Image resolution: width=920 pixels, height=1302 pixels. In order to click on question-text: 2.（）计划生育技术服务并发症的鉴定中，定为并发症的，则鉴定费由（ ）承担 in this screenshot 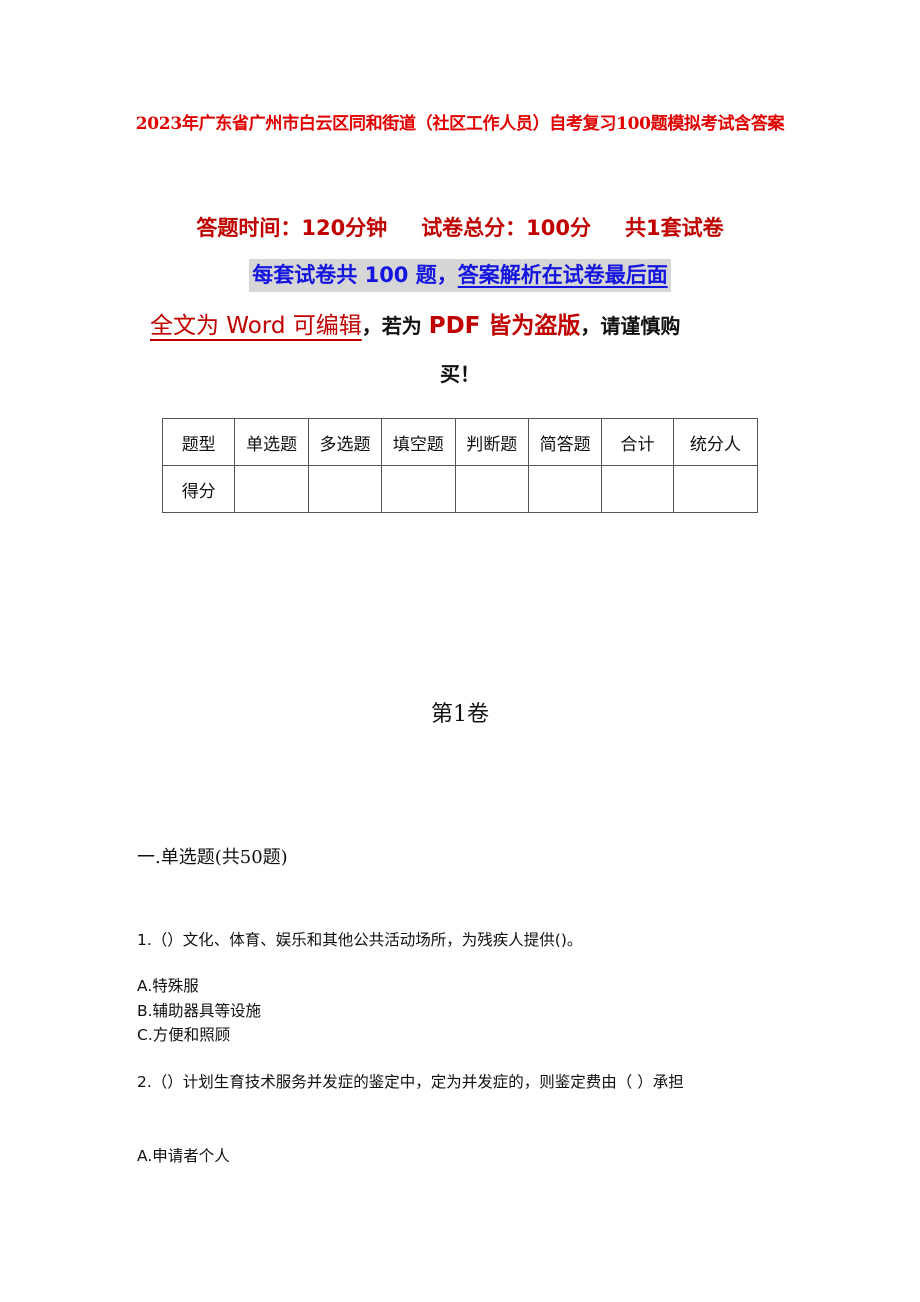, I will do `click(410, 1082)`.